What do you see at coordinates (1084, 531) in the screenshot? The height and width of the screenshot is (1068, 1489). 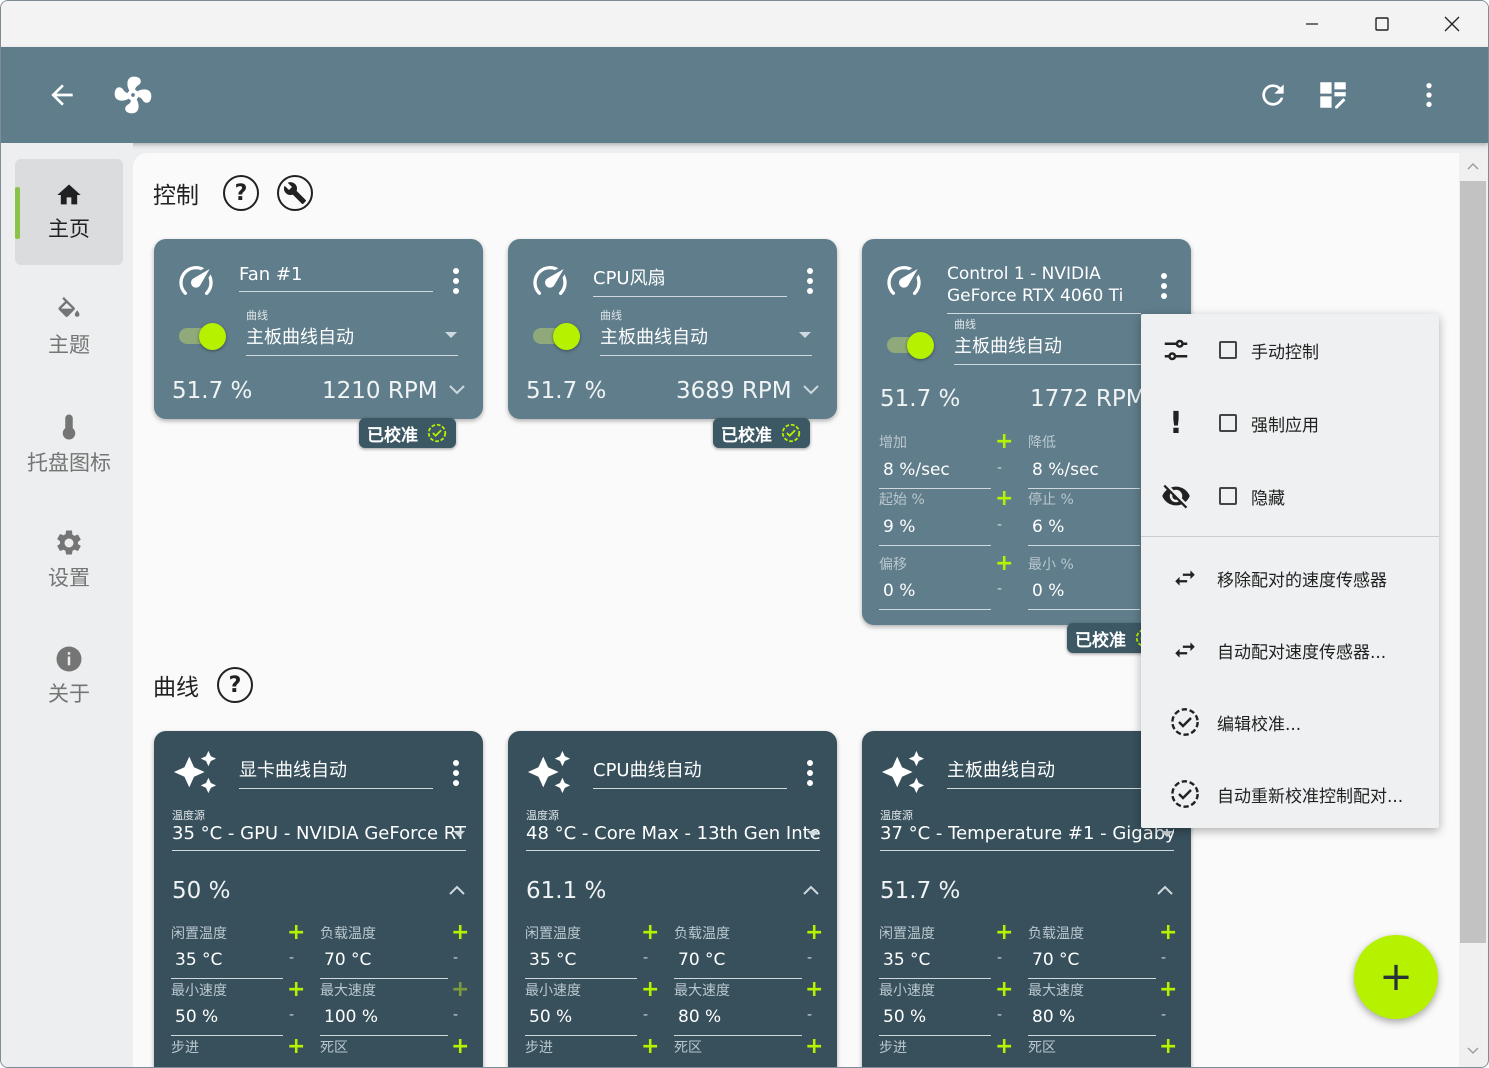 I see `field-value-stop: 6 %` at bounding box center [1084, 531].